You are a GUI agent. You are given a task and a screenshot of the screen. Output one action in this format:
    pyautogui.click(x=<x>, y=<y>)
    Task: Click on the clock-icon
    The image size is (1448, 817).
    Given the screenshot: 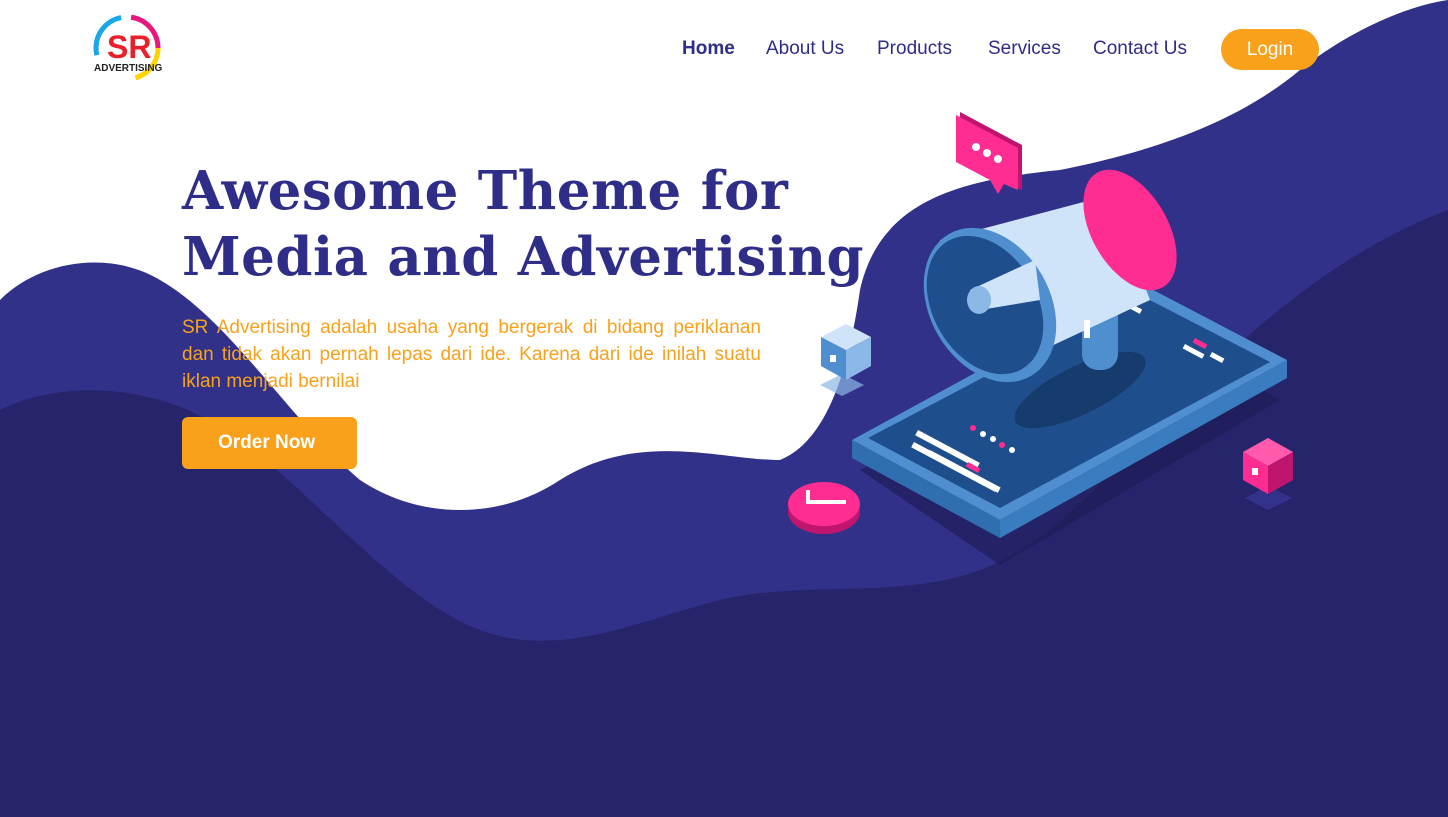 What is the action you would take?
    pyautogui.click(x=824, y=508)
    